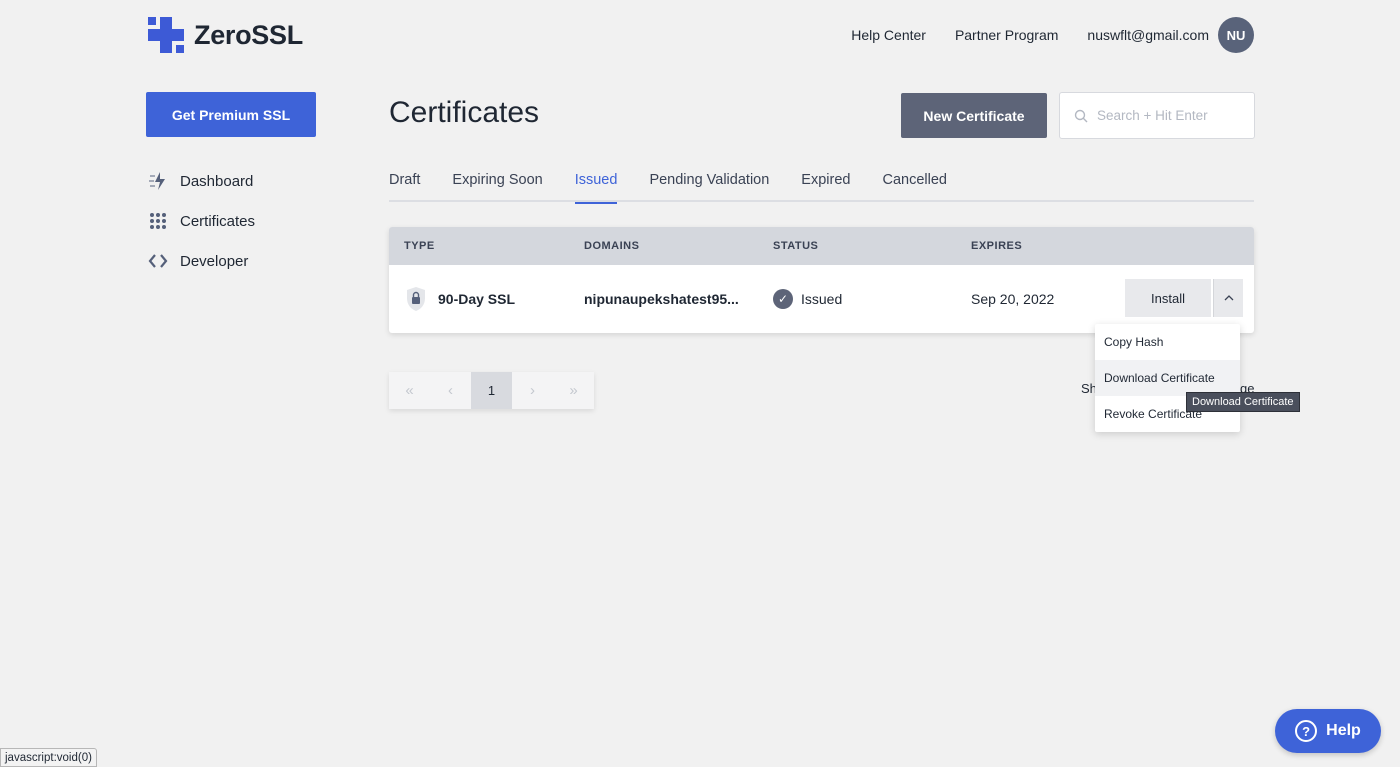 The image size is (1400, 767). What do you see at coordinates (974, 115) in the screenshot?
I see `new-certificate-button: New Certificate` at bounding box center [974, 115].